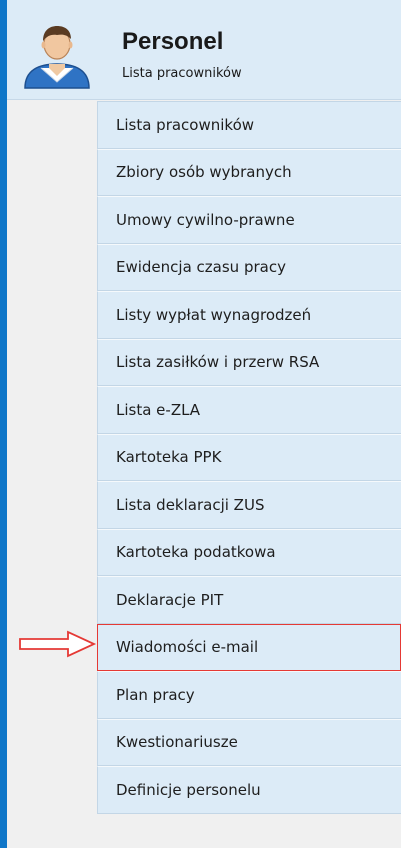 The height and width of the screenshot is (848, 401). I want to click on person-icon, so click(57, 57).